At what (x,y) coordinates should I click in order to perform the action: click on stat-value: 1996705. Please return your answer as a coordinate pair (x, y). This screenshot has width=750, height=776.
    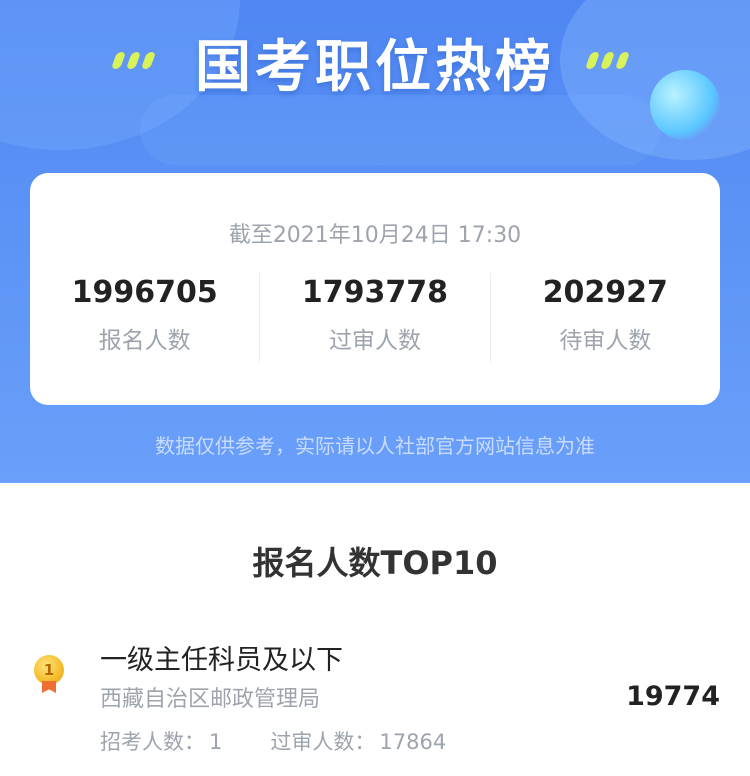
    Looking at the image, I should click on (144, 292).